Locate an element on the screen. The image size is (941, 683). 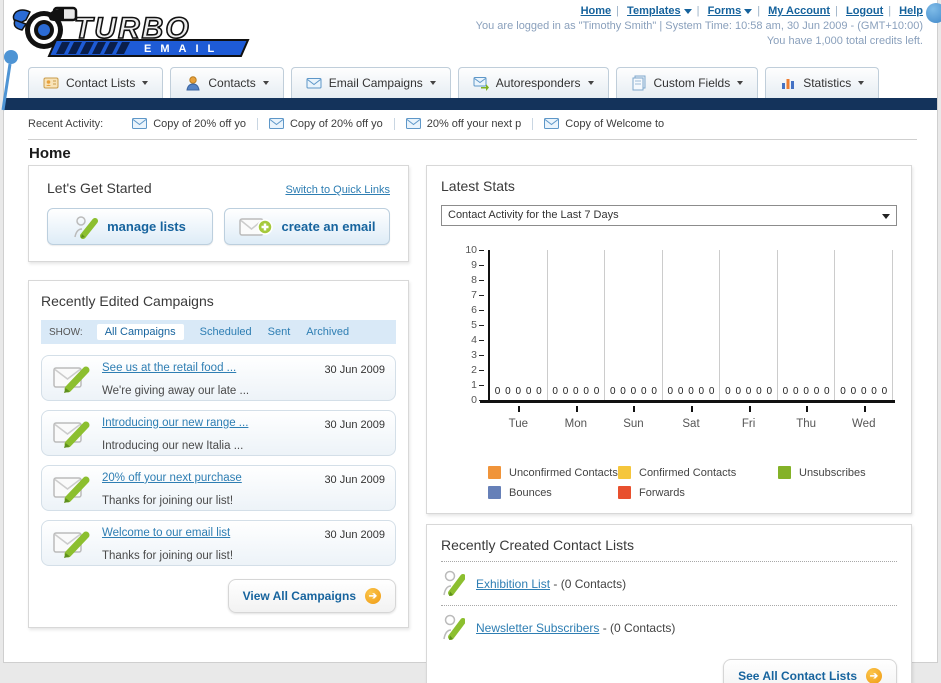
nav-link-my-account: My Account is located at coordinates (799, 11).